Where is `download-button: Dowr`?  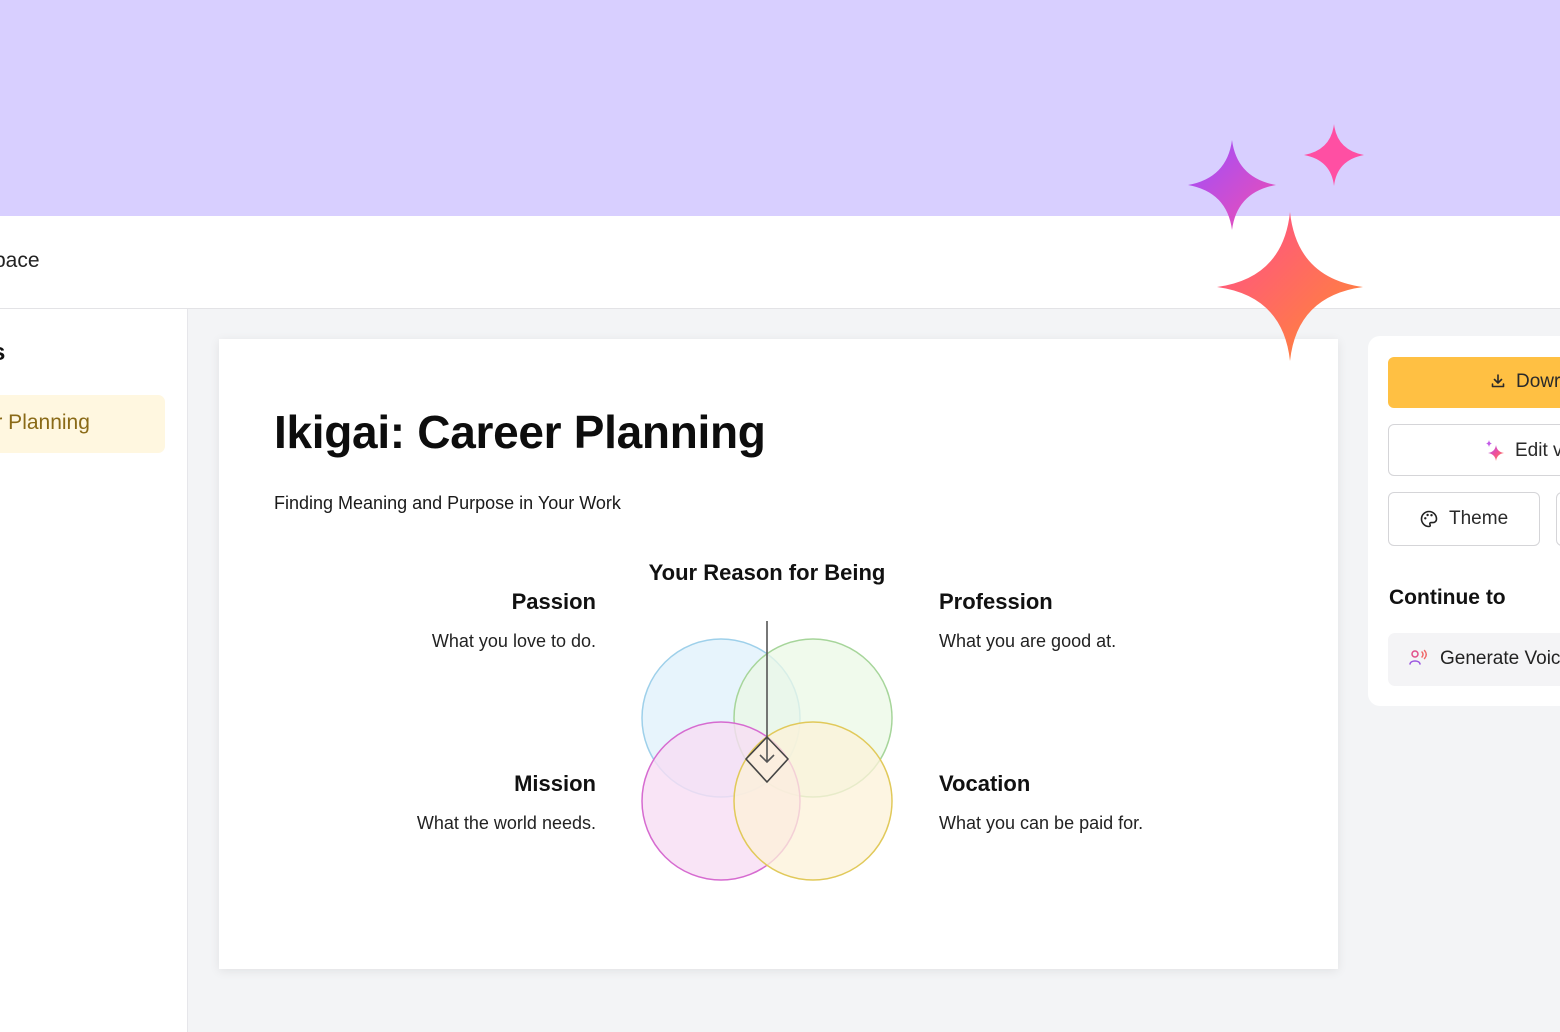
download-button: Dowr is located at coordinates (1474, 382).